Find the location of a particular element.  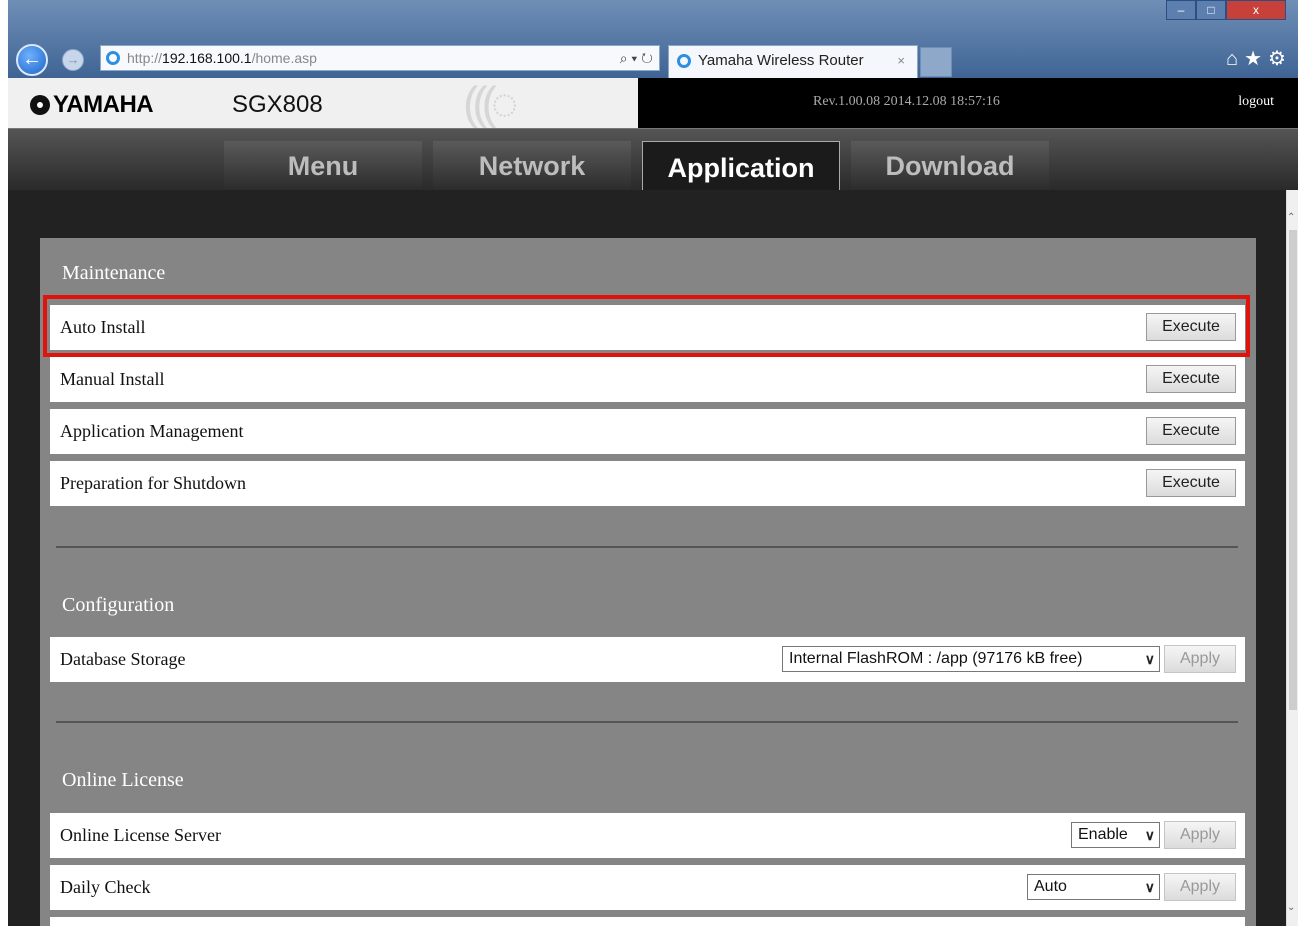

forward-button: → is located at coordinates (73, 60).